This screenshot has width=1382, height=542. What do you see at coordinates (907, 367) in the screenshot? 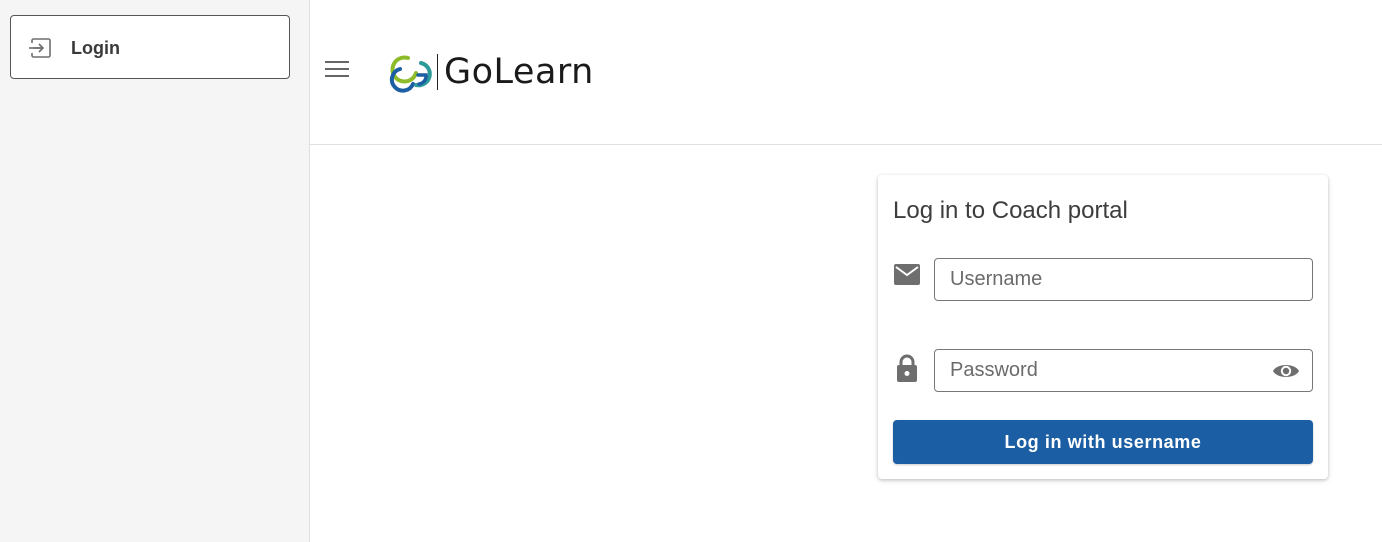
I see `lock-icon` at bounding box center [907, 367].